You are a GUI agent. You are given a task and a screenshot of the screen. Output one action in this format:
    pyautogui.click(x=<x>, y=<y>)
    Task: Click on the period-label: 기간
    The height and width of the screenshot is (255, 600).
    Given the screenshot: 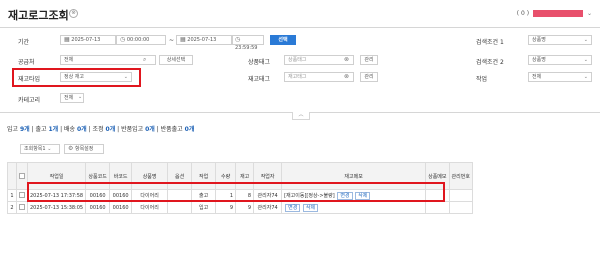 What is the action you would take?
    pyautogui.click(x=24, y=42)
    